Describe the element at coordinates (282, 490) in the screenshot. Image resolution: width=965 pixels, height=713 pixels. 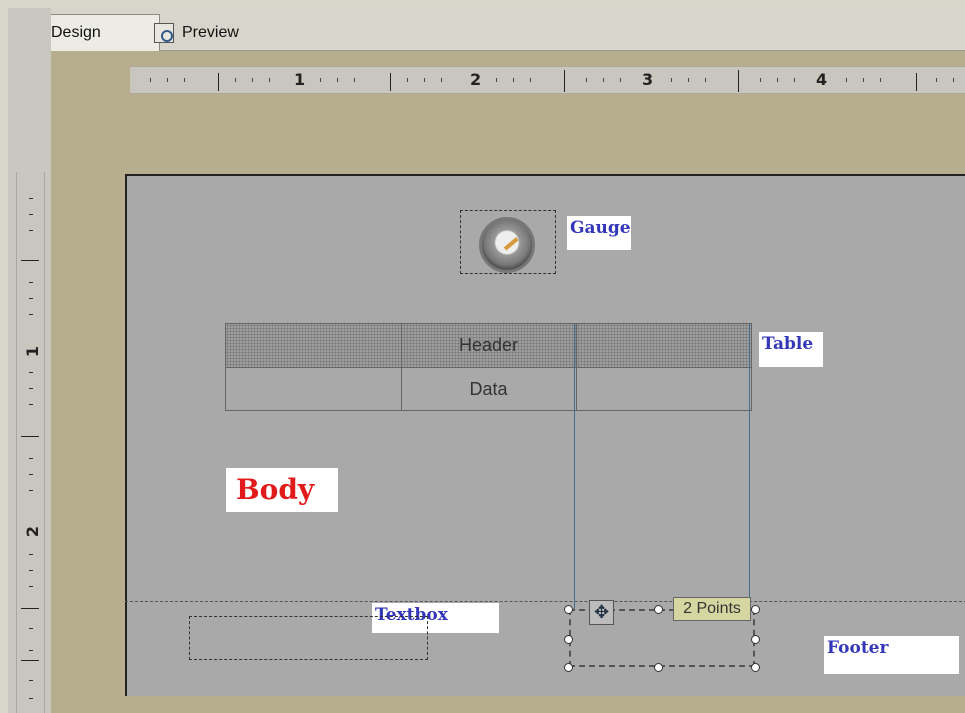
I see `body-label: Body` at that location.